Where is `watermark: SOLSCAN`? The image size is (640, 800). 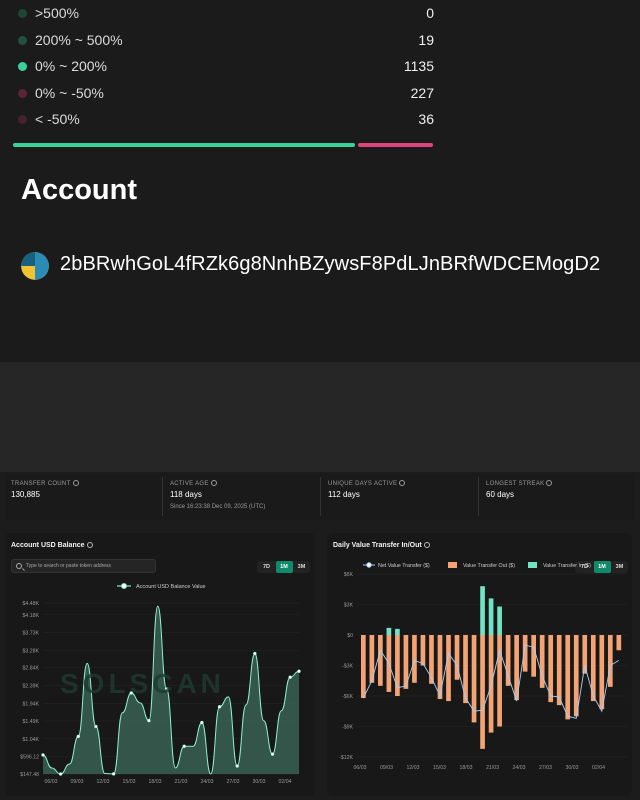 watermark: SOLSCAN is located at coordinates (142, 683).